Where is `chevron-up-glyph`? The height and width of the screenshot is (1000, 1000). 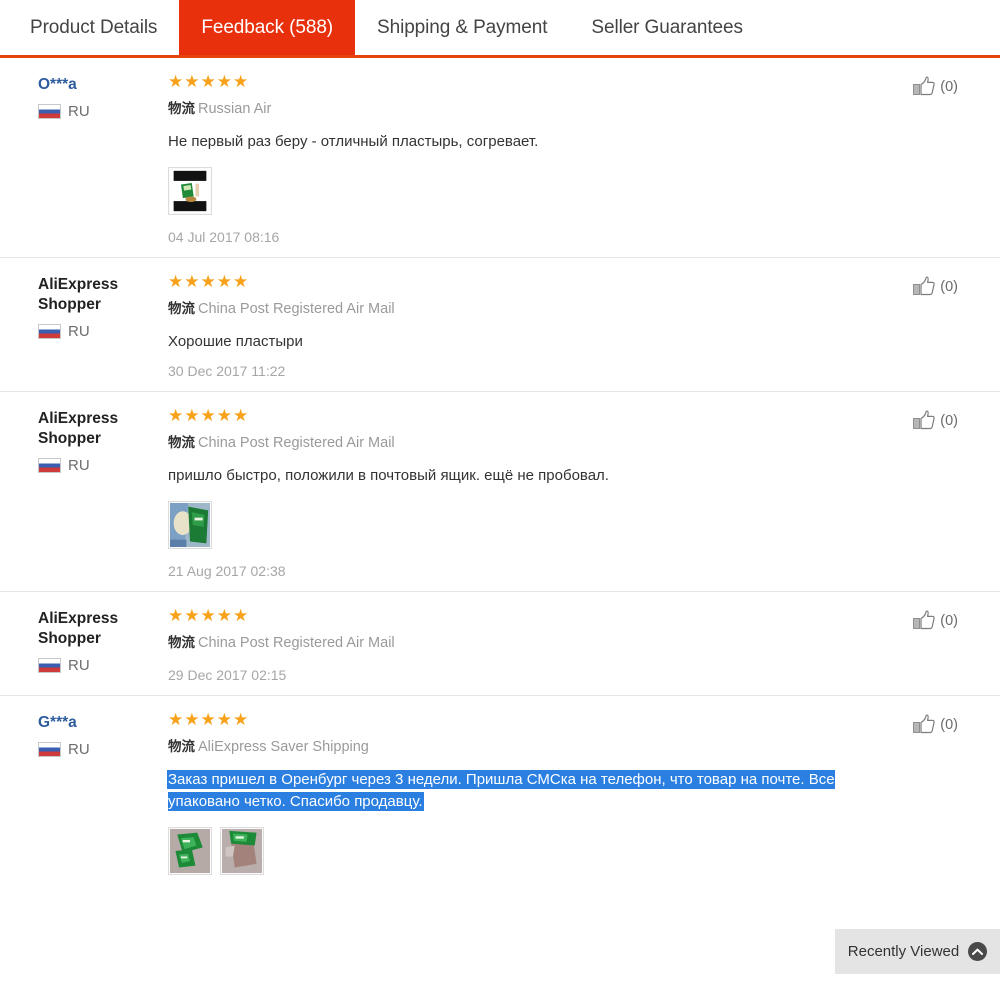
chevron-up-glyph is located at coordinates (978, 951).